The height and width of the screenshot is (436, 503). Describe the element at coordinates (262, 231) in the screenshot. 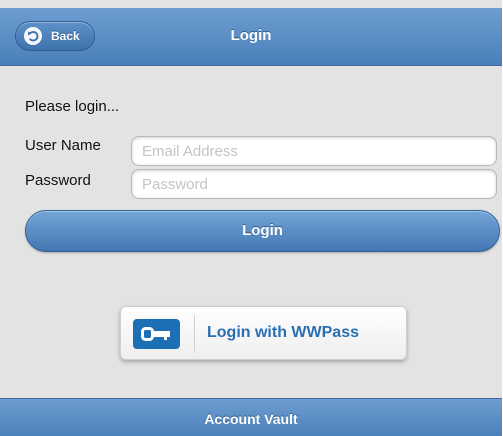

I see `login-button: Login` at that location.